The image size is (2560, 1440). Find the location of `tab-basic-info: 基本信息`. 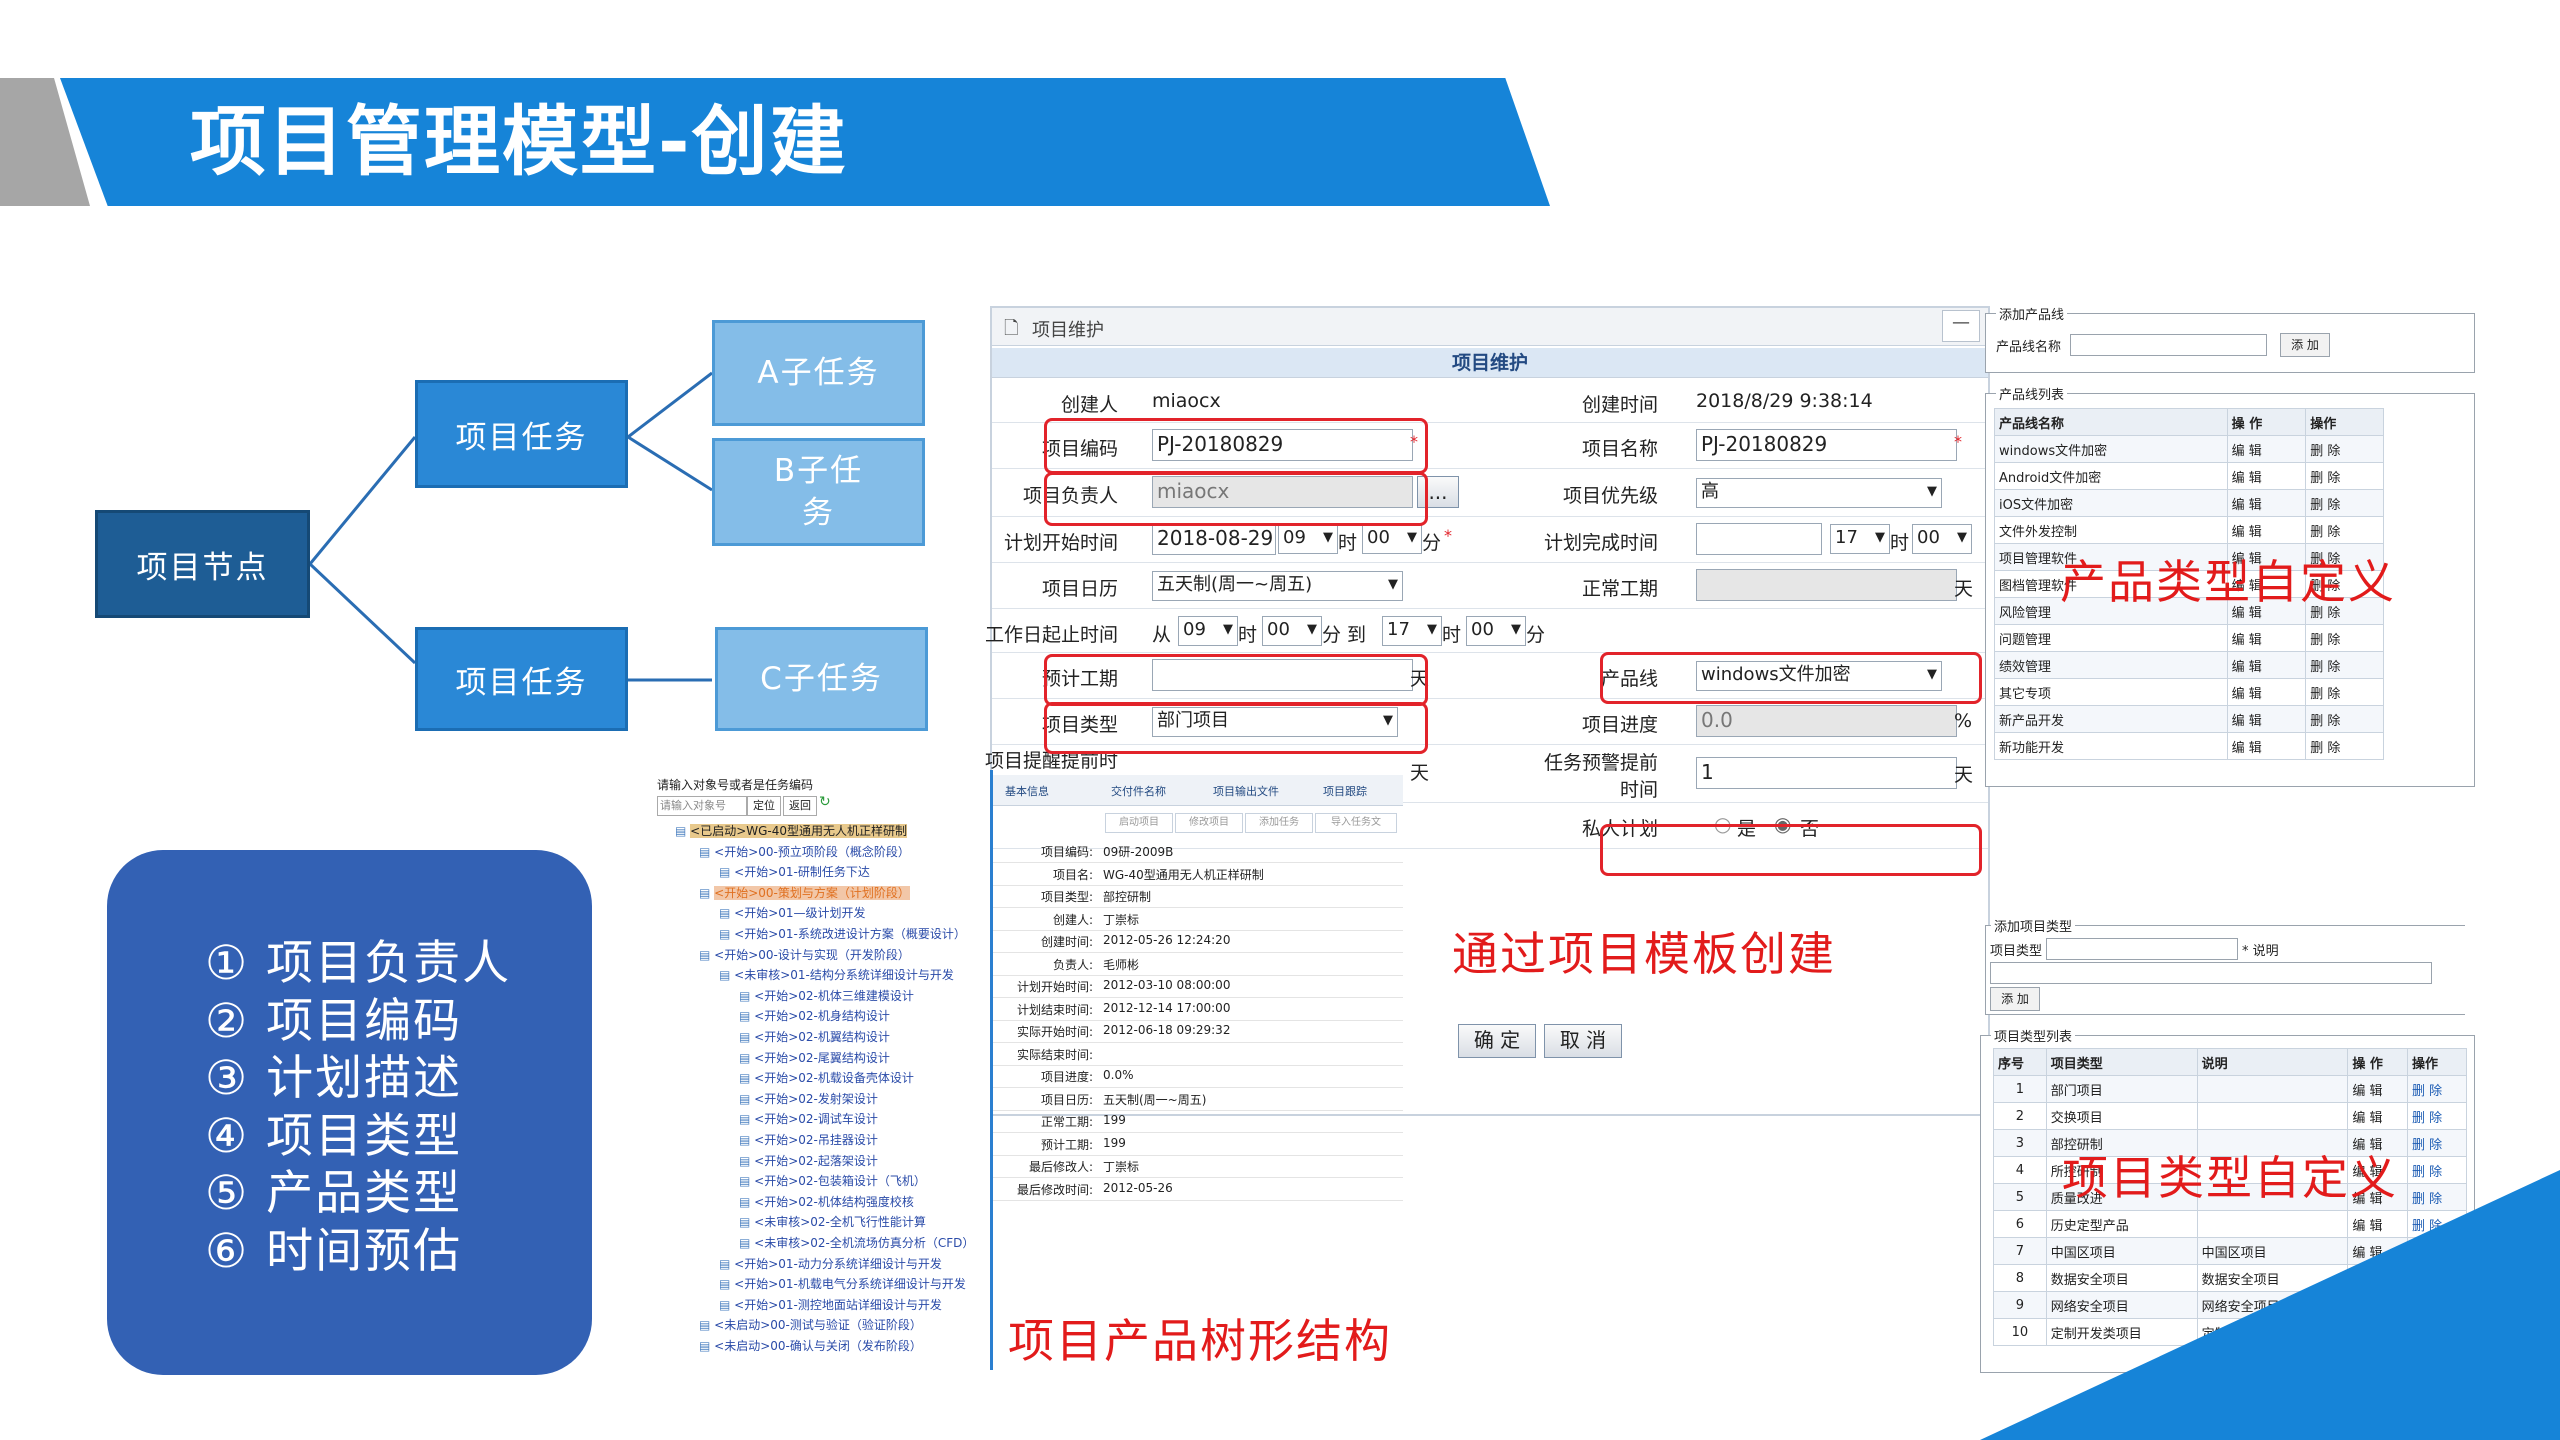

tab-basic-info: 基本信息 is located at coordinates (1027, 791).